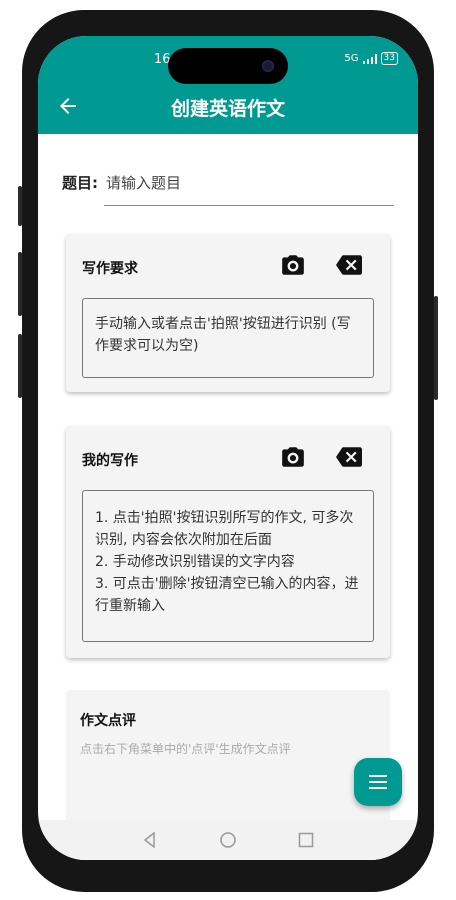  Describe the element at coordinates (268, 66) in the screenshot. I see `front-camera-icon` at that location.